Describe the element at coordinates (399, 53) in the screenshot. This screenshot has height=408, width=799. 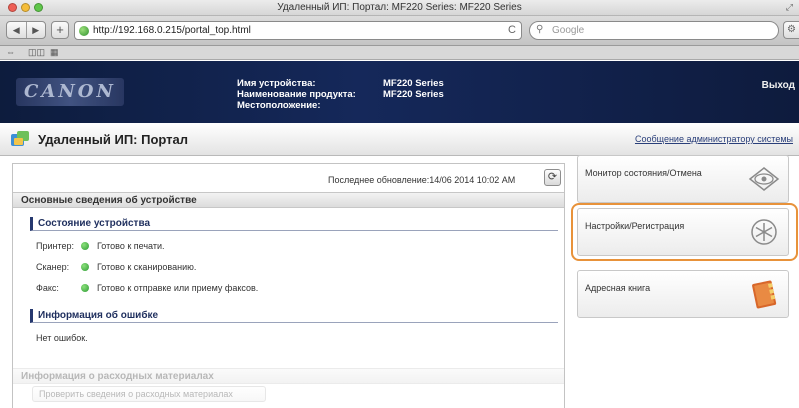
I see `bookmarks-bar: ⇔ ◫◫ ▦` at that location.